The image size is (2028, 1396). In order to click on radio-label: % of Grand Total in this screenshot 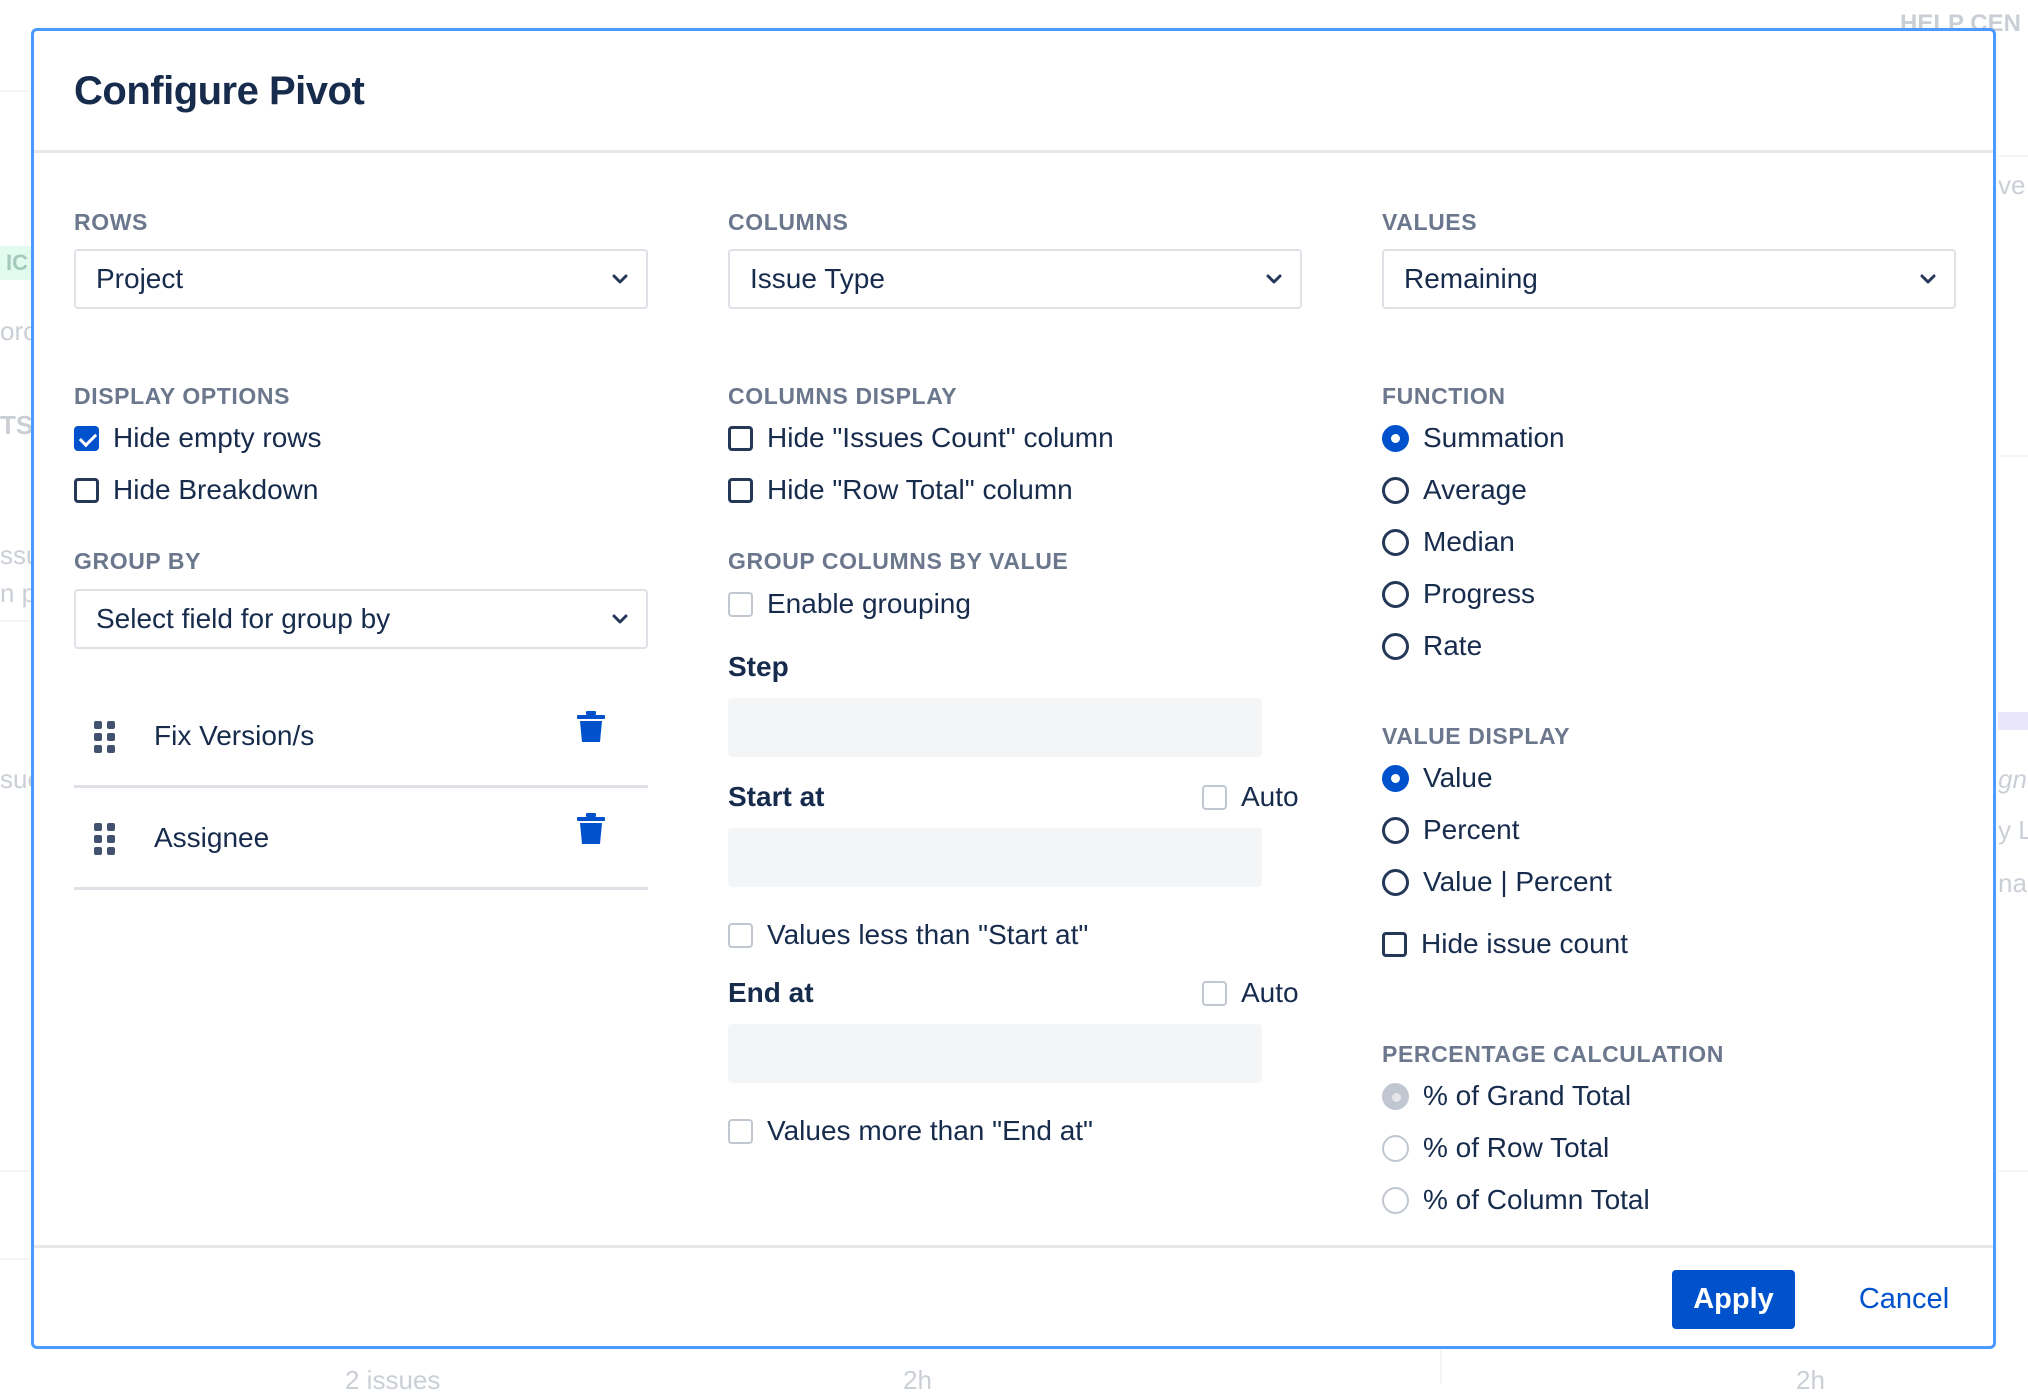, I will do `click(1527, 1095)`.